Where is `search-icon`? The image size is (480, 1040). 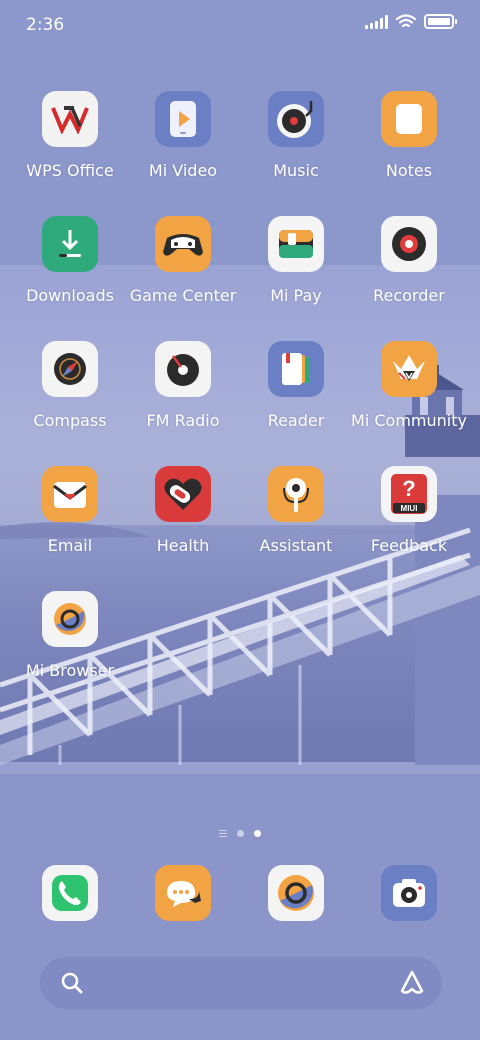
search-icon is located at coordinates (72, 983).